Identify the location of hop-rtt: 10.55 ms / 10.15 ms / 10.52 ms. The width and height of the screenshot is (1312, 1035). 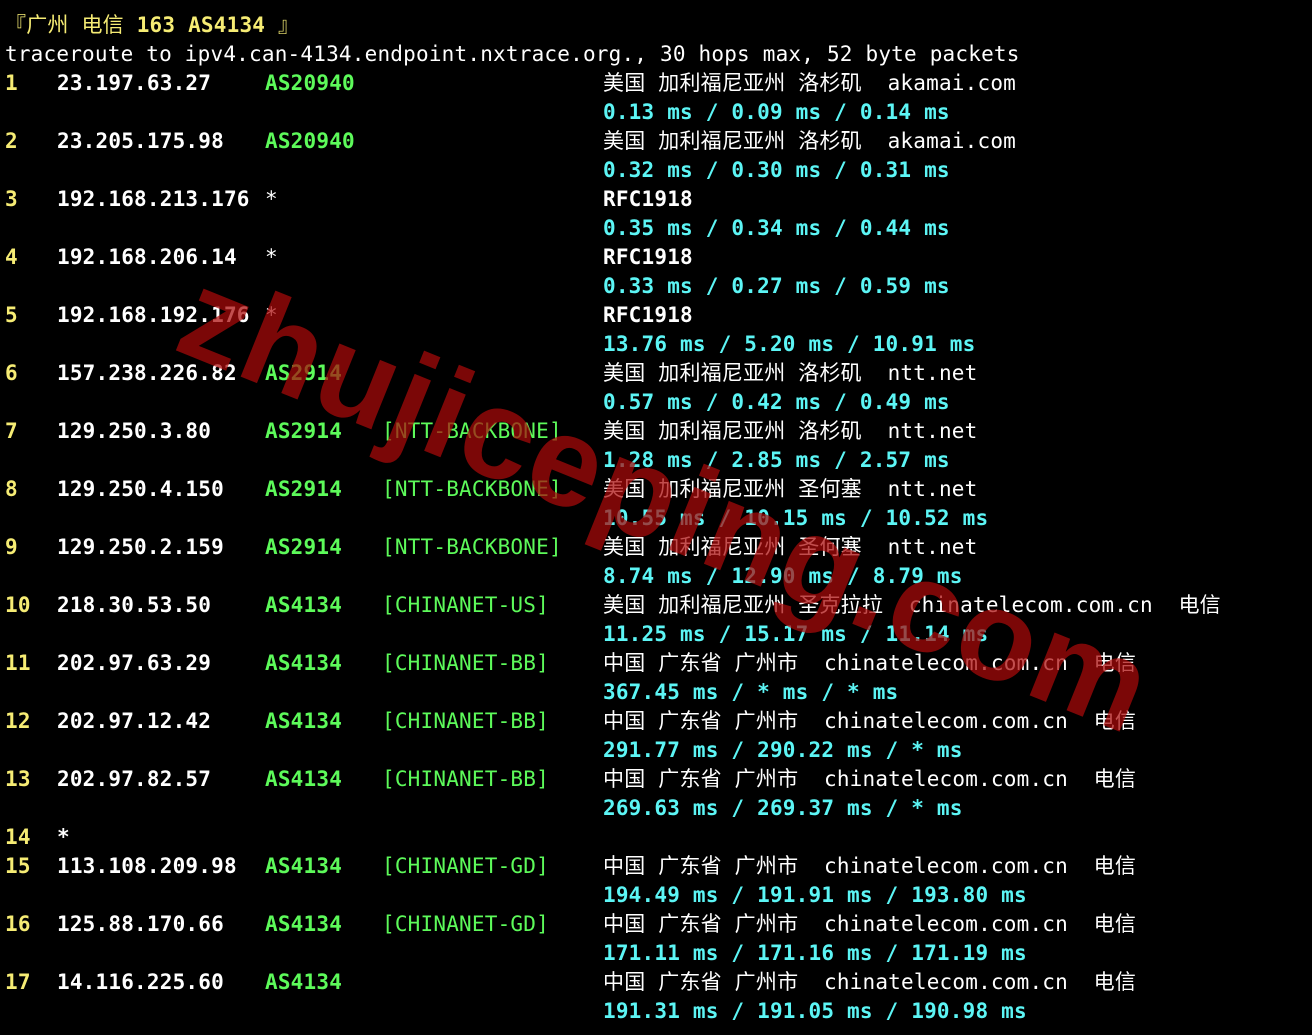
(796, 518).